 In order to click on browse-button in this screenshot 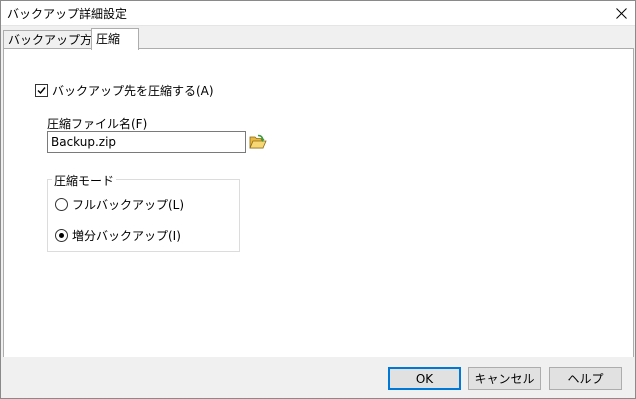, I will do `click(258, 142)`.